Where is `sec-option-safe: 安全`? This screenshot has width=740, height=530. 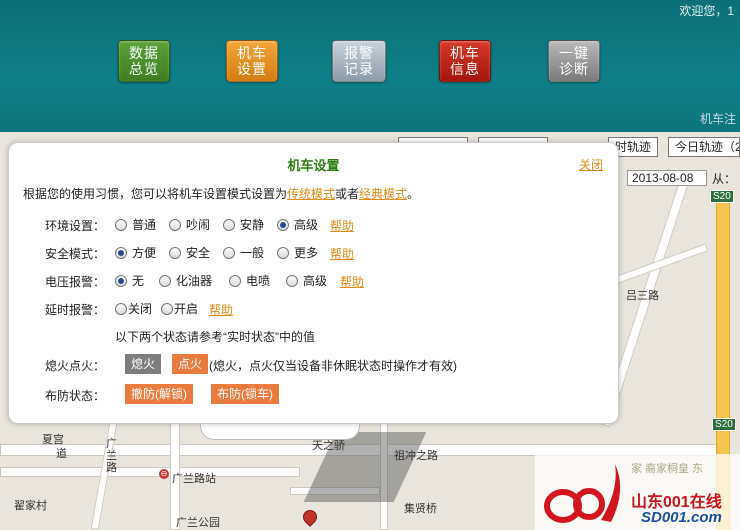
sec-option-safe: 安全 is located at coordinates (189, 252).